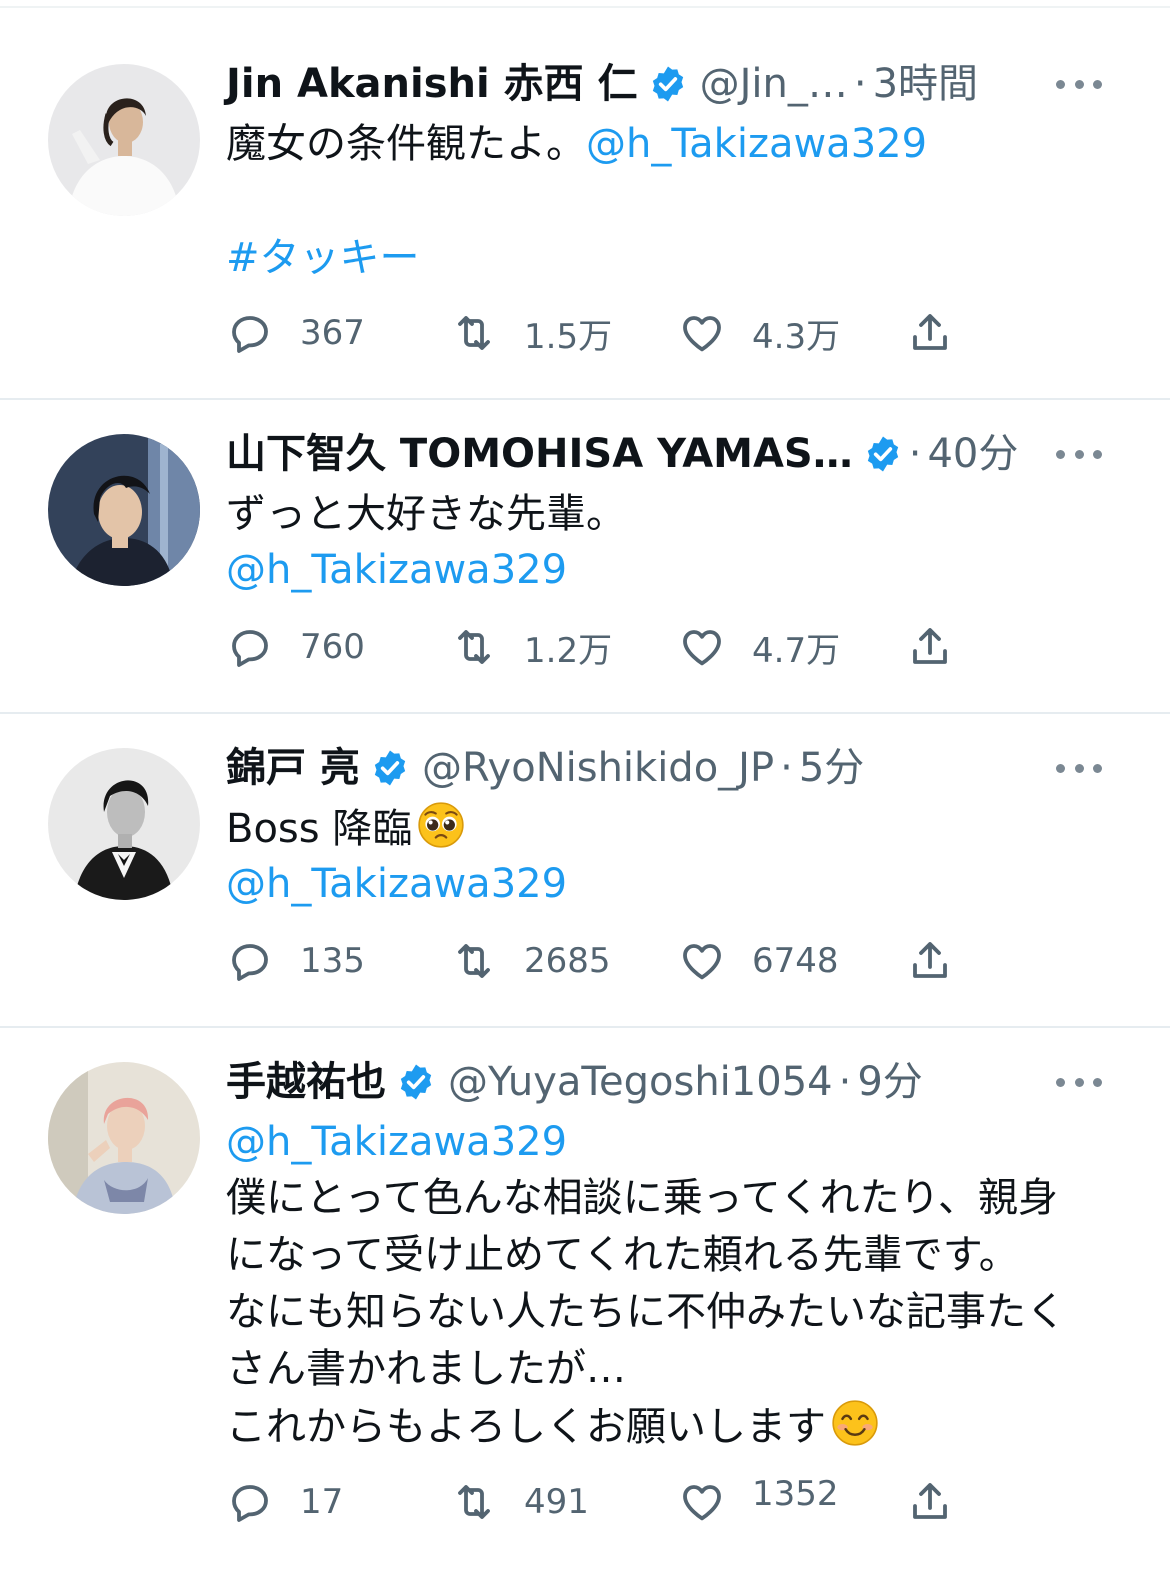 This screenshot has width=1170, height=1592. I want to click on like-button: 6748, so click(758, 961).